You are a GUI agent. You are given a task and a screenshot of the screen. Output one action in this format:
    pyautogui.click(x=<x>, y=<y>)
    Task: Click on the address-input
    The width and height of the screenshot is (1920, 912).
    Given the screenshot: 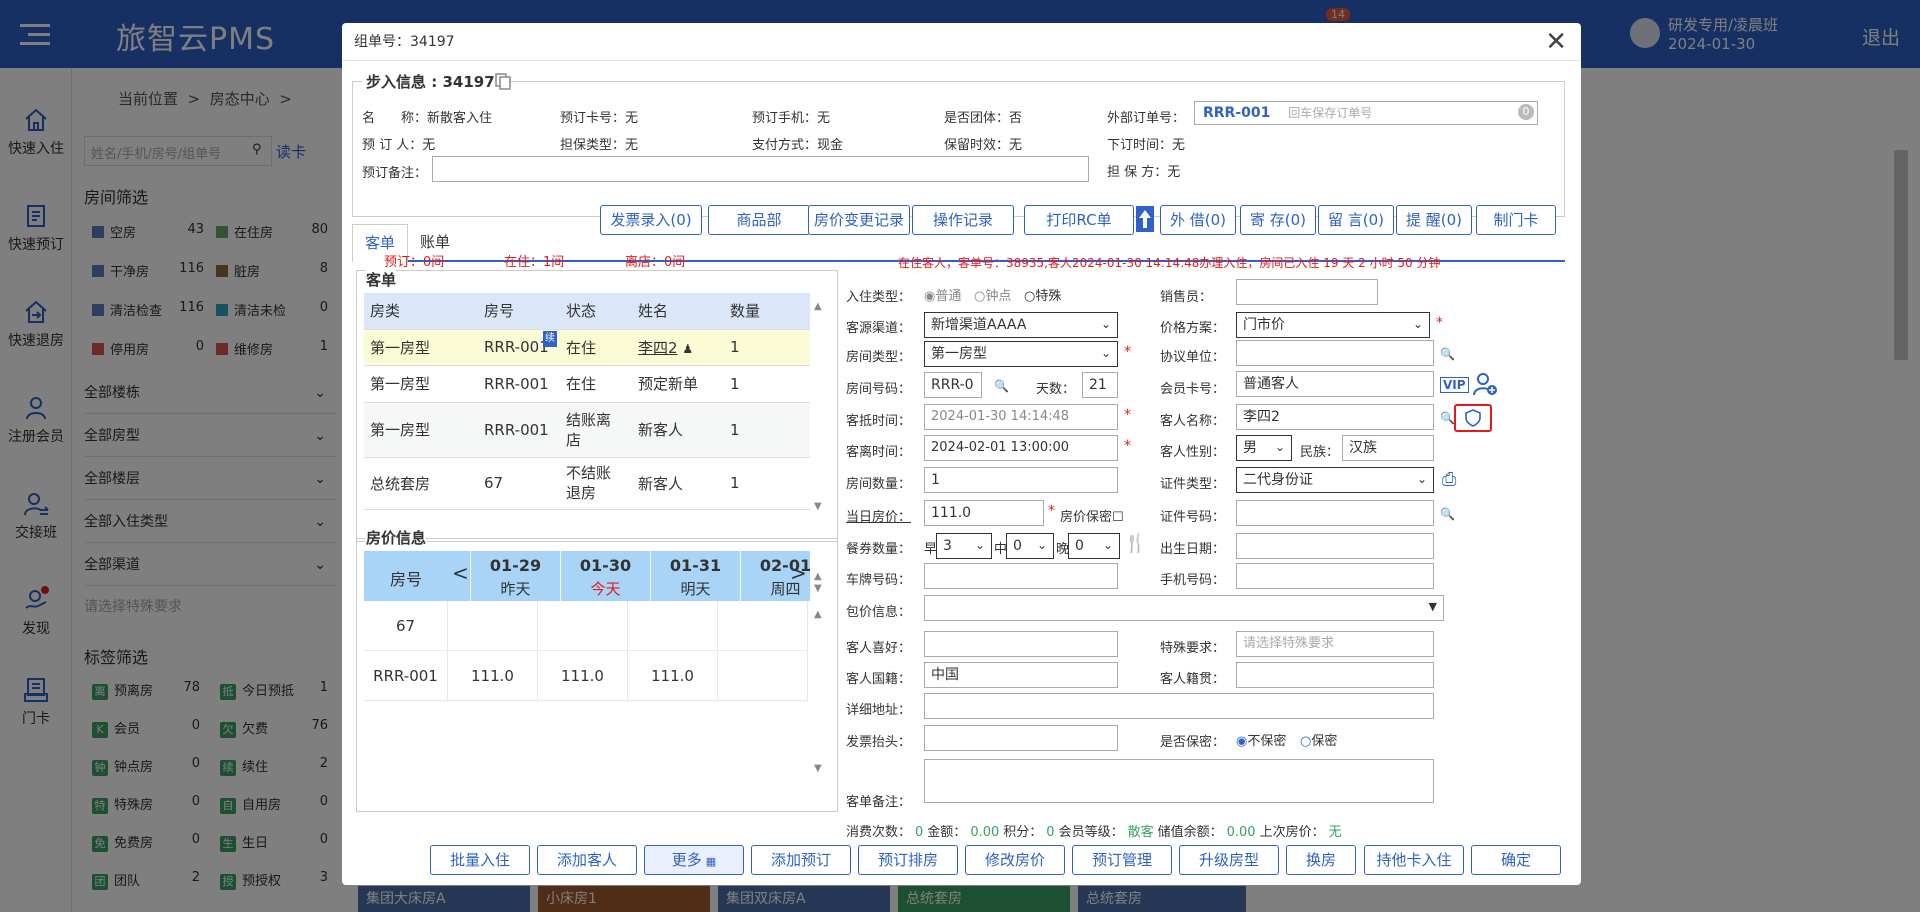 What is the action you would take?
    pyautogui.click(x=1179, y=706)
    